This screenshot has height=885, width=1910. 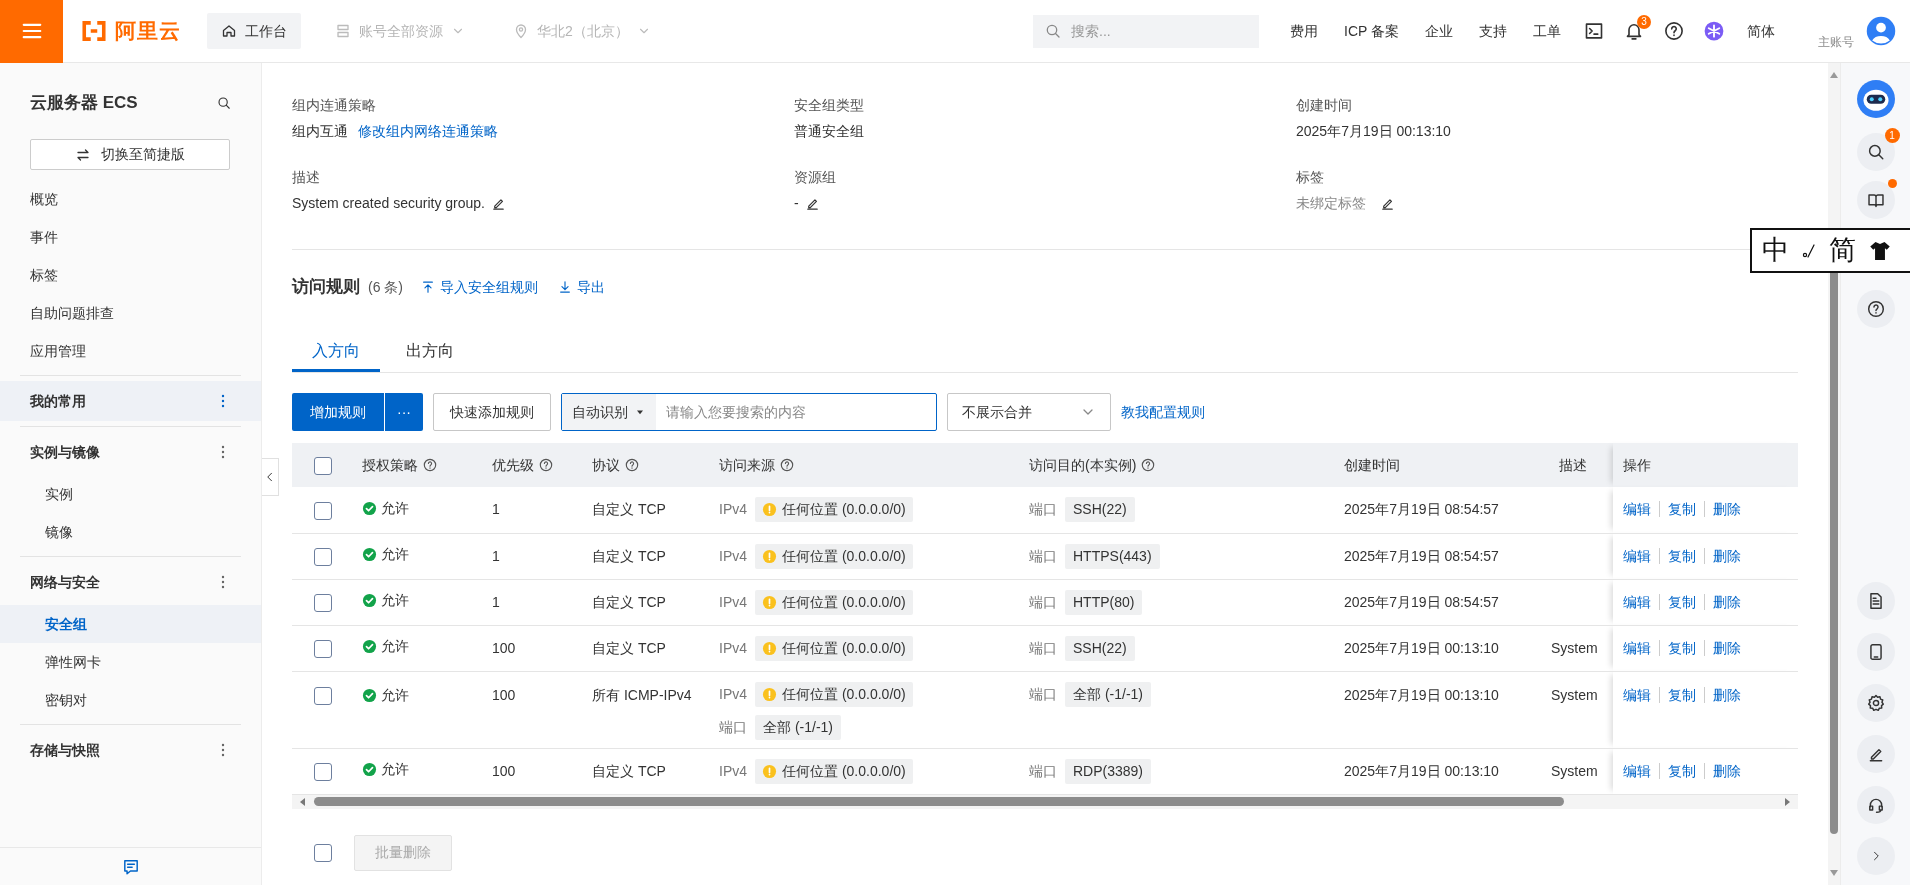 What do you see at coordinates (1163, 412) in the screenshot?
I see `help-link: 教我配置规则` at bounding box center [1163, 412].